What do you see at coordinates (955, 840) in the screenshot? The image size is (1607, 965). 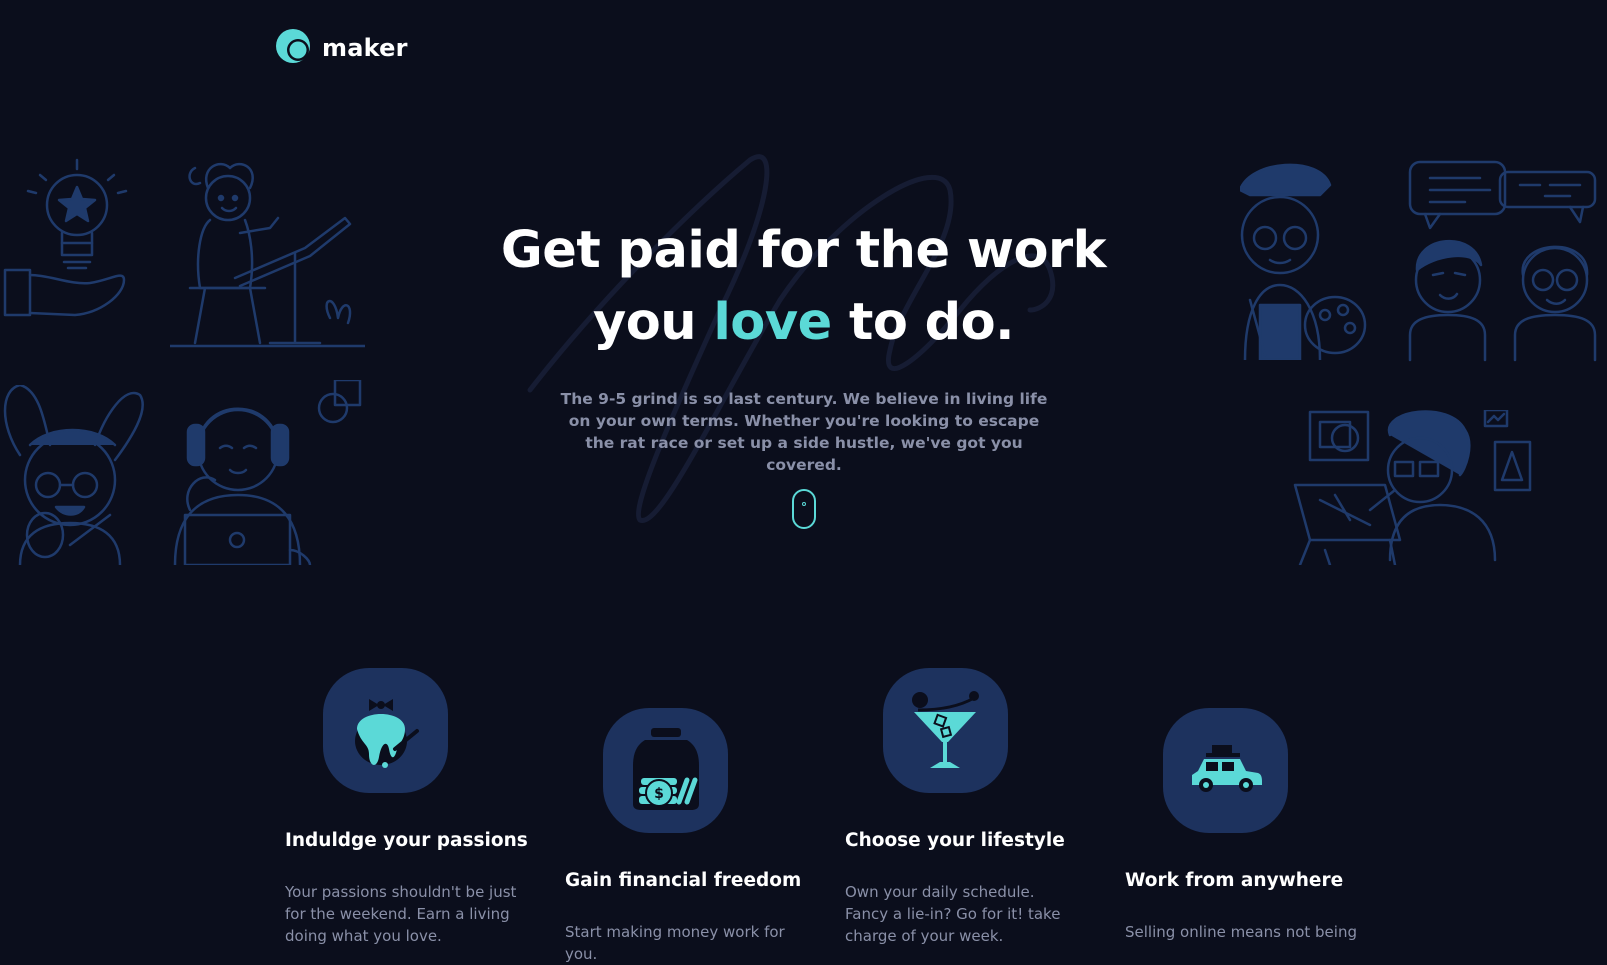 I see `feature-title: Choose your lifestyle` at bounding box center [955, 840].